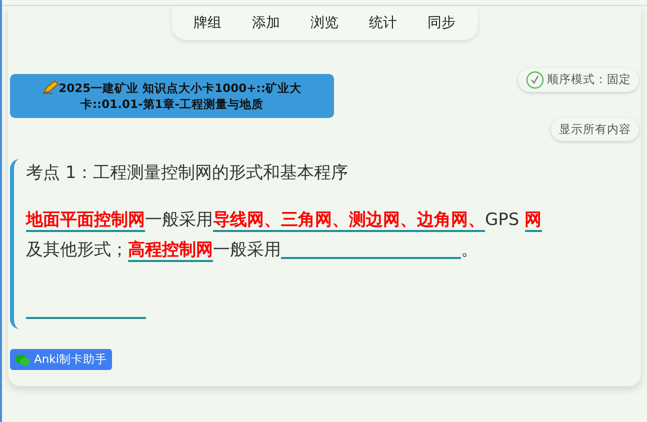  I want to click on question-title: 考点 1：工程测量控制网的形式和基本程序, so click(188, 174).